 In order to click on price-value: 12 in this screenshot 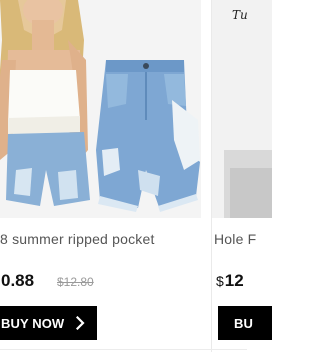, I will do `click(234, 280)`.